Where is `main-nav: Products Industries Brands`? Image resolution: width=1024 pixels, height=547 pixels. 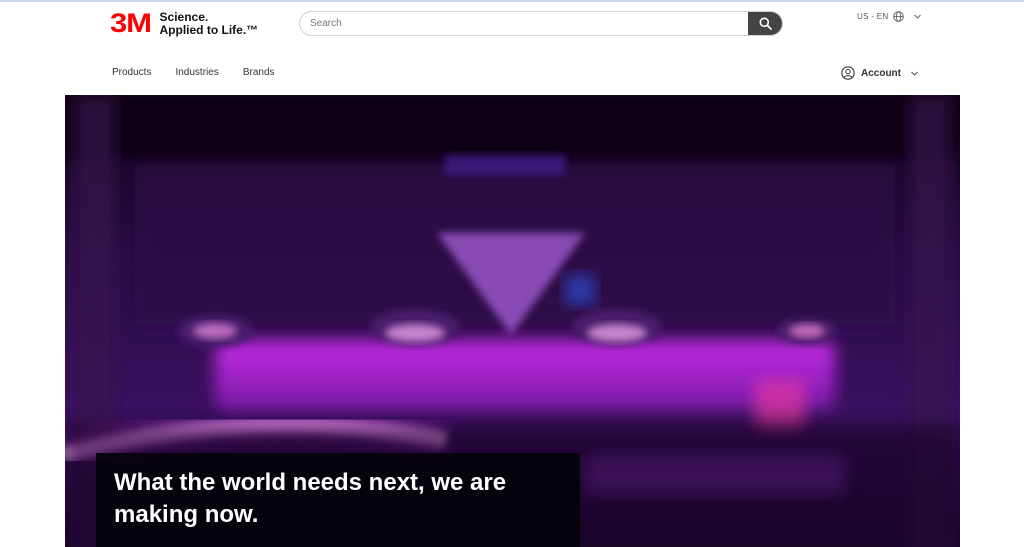
main-nav: Products Industries Brands is located at coordinates (193, 72).